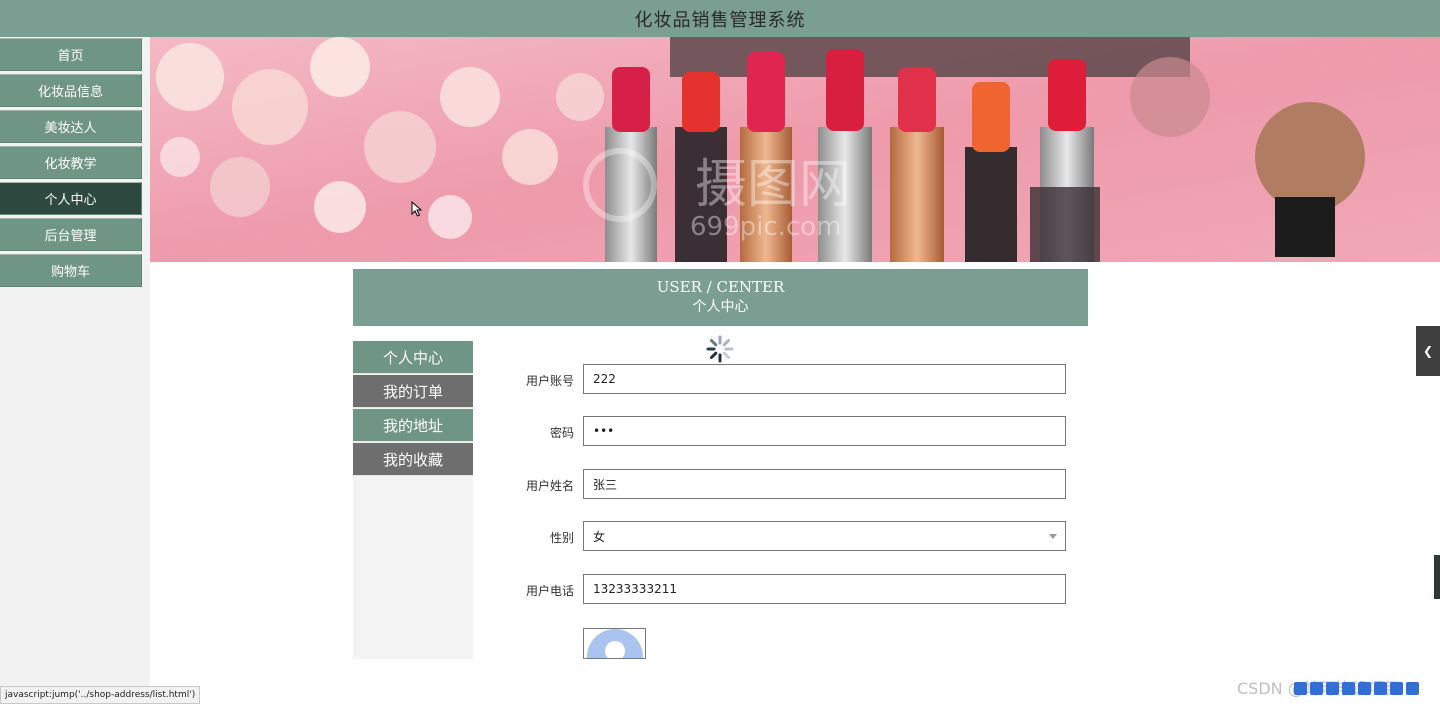 The image size is (1440, 704). I want to click on menu-item-label: 我的订单, so click(412, 391).